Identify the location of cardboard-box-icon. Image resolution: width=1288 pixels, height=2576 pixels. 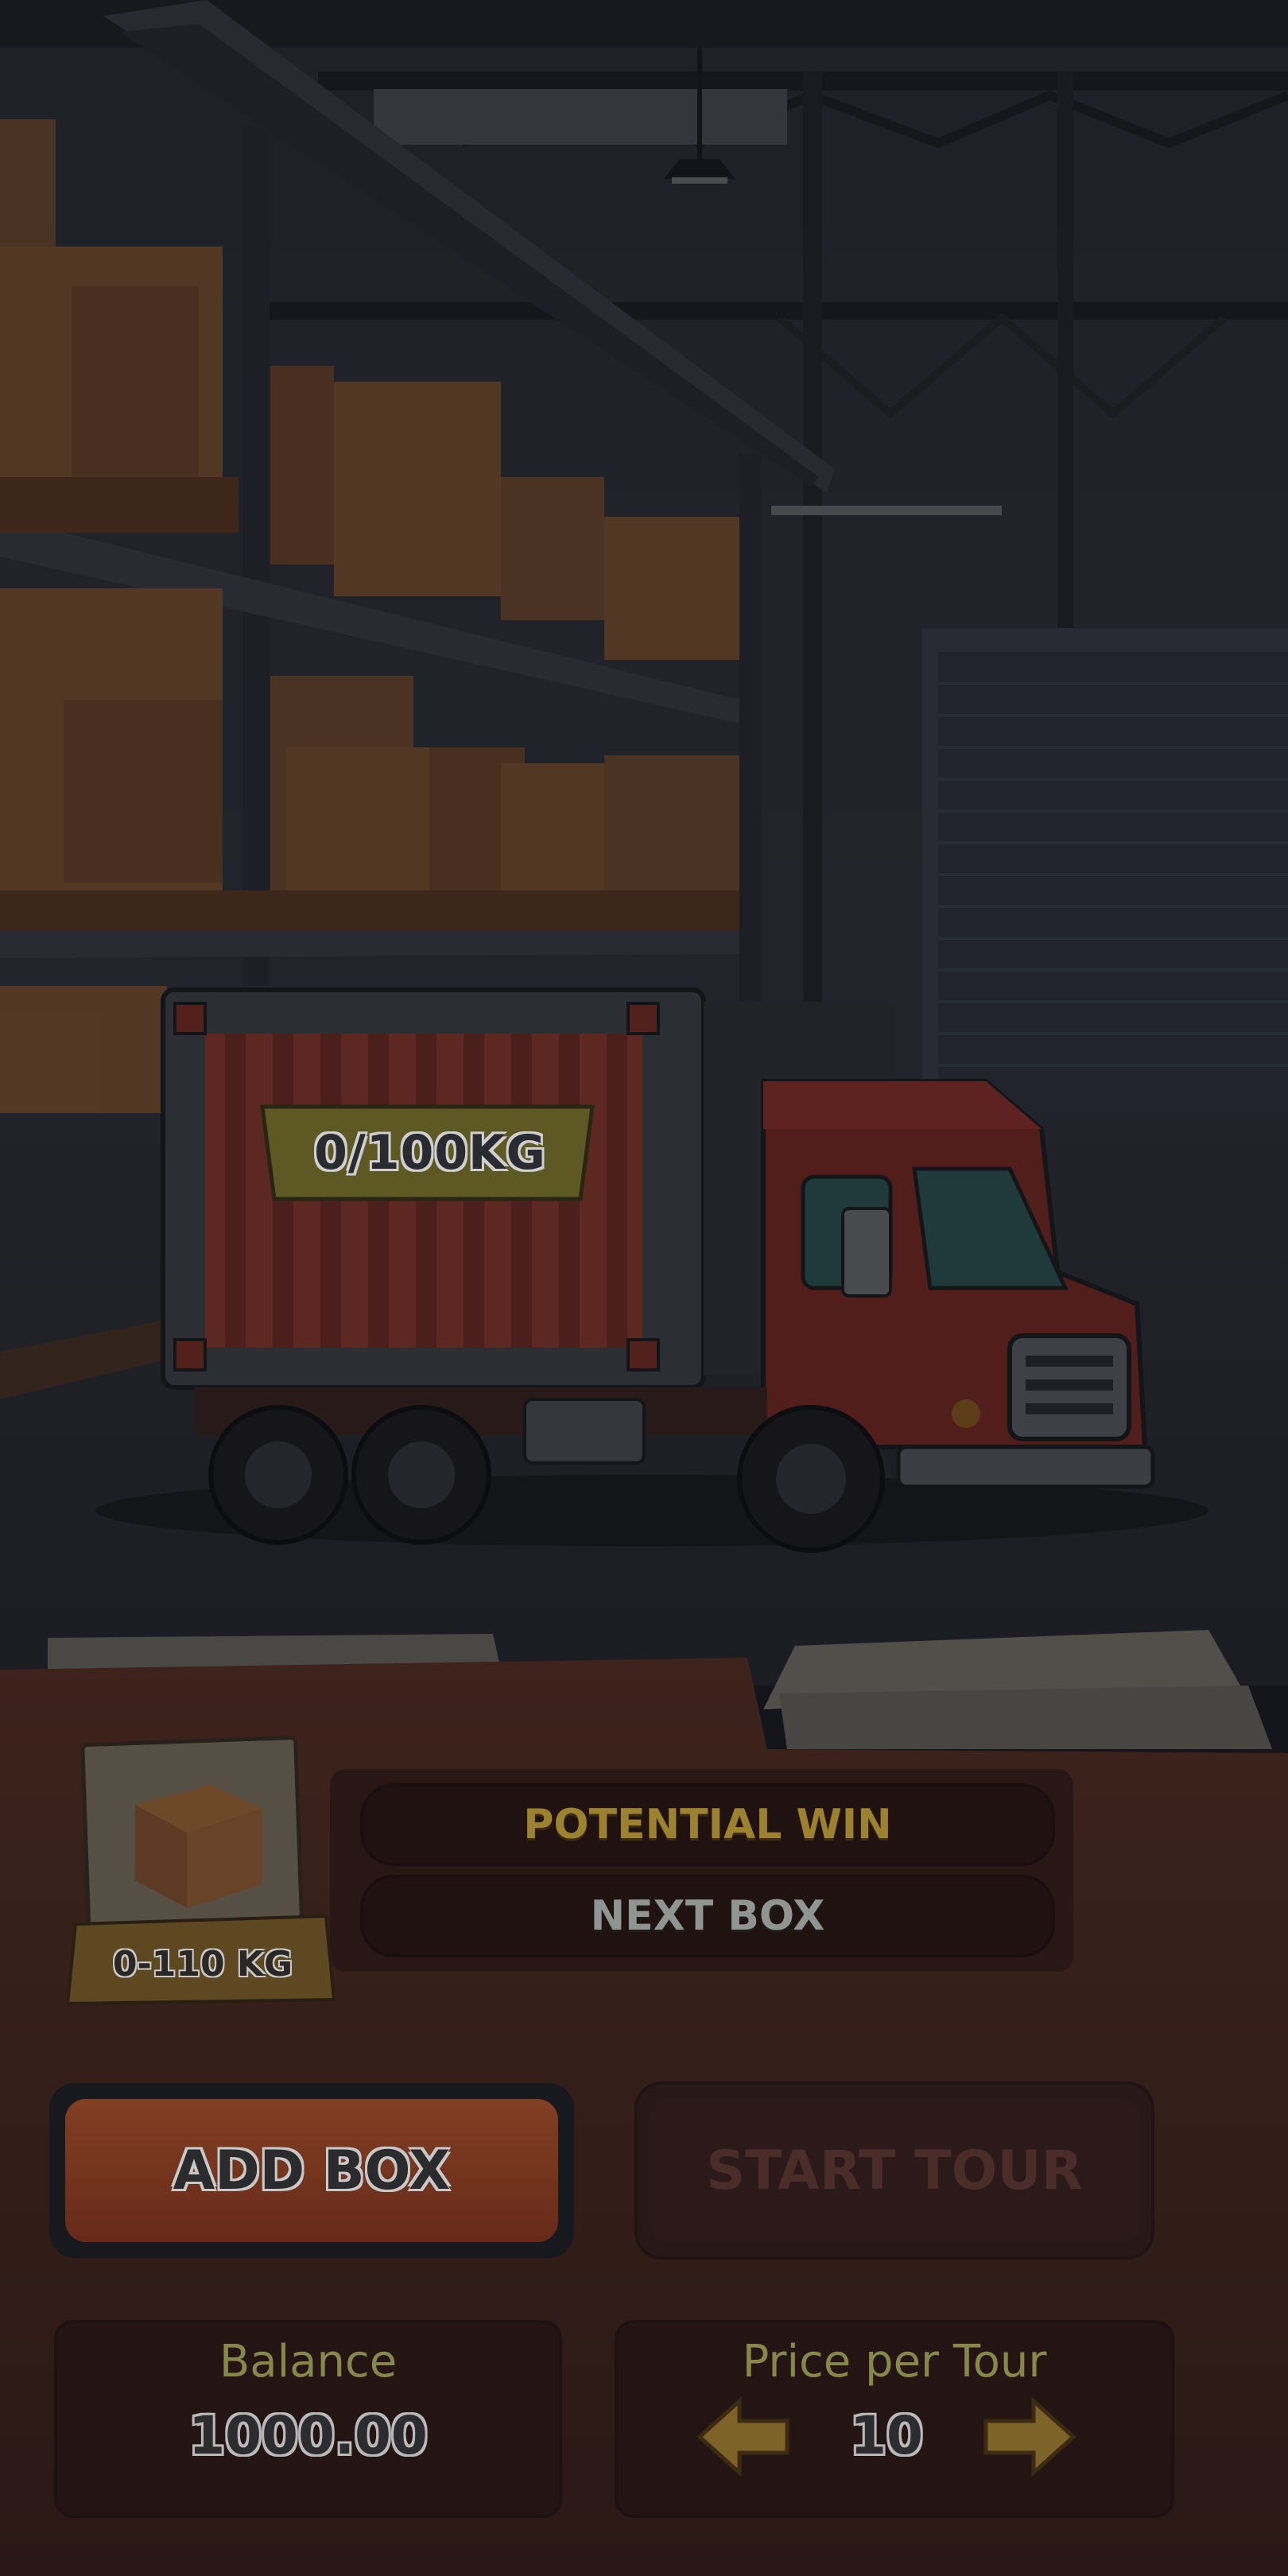
(198, 1846).